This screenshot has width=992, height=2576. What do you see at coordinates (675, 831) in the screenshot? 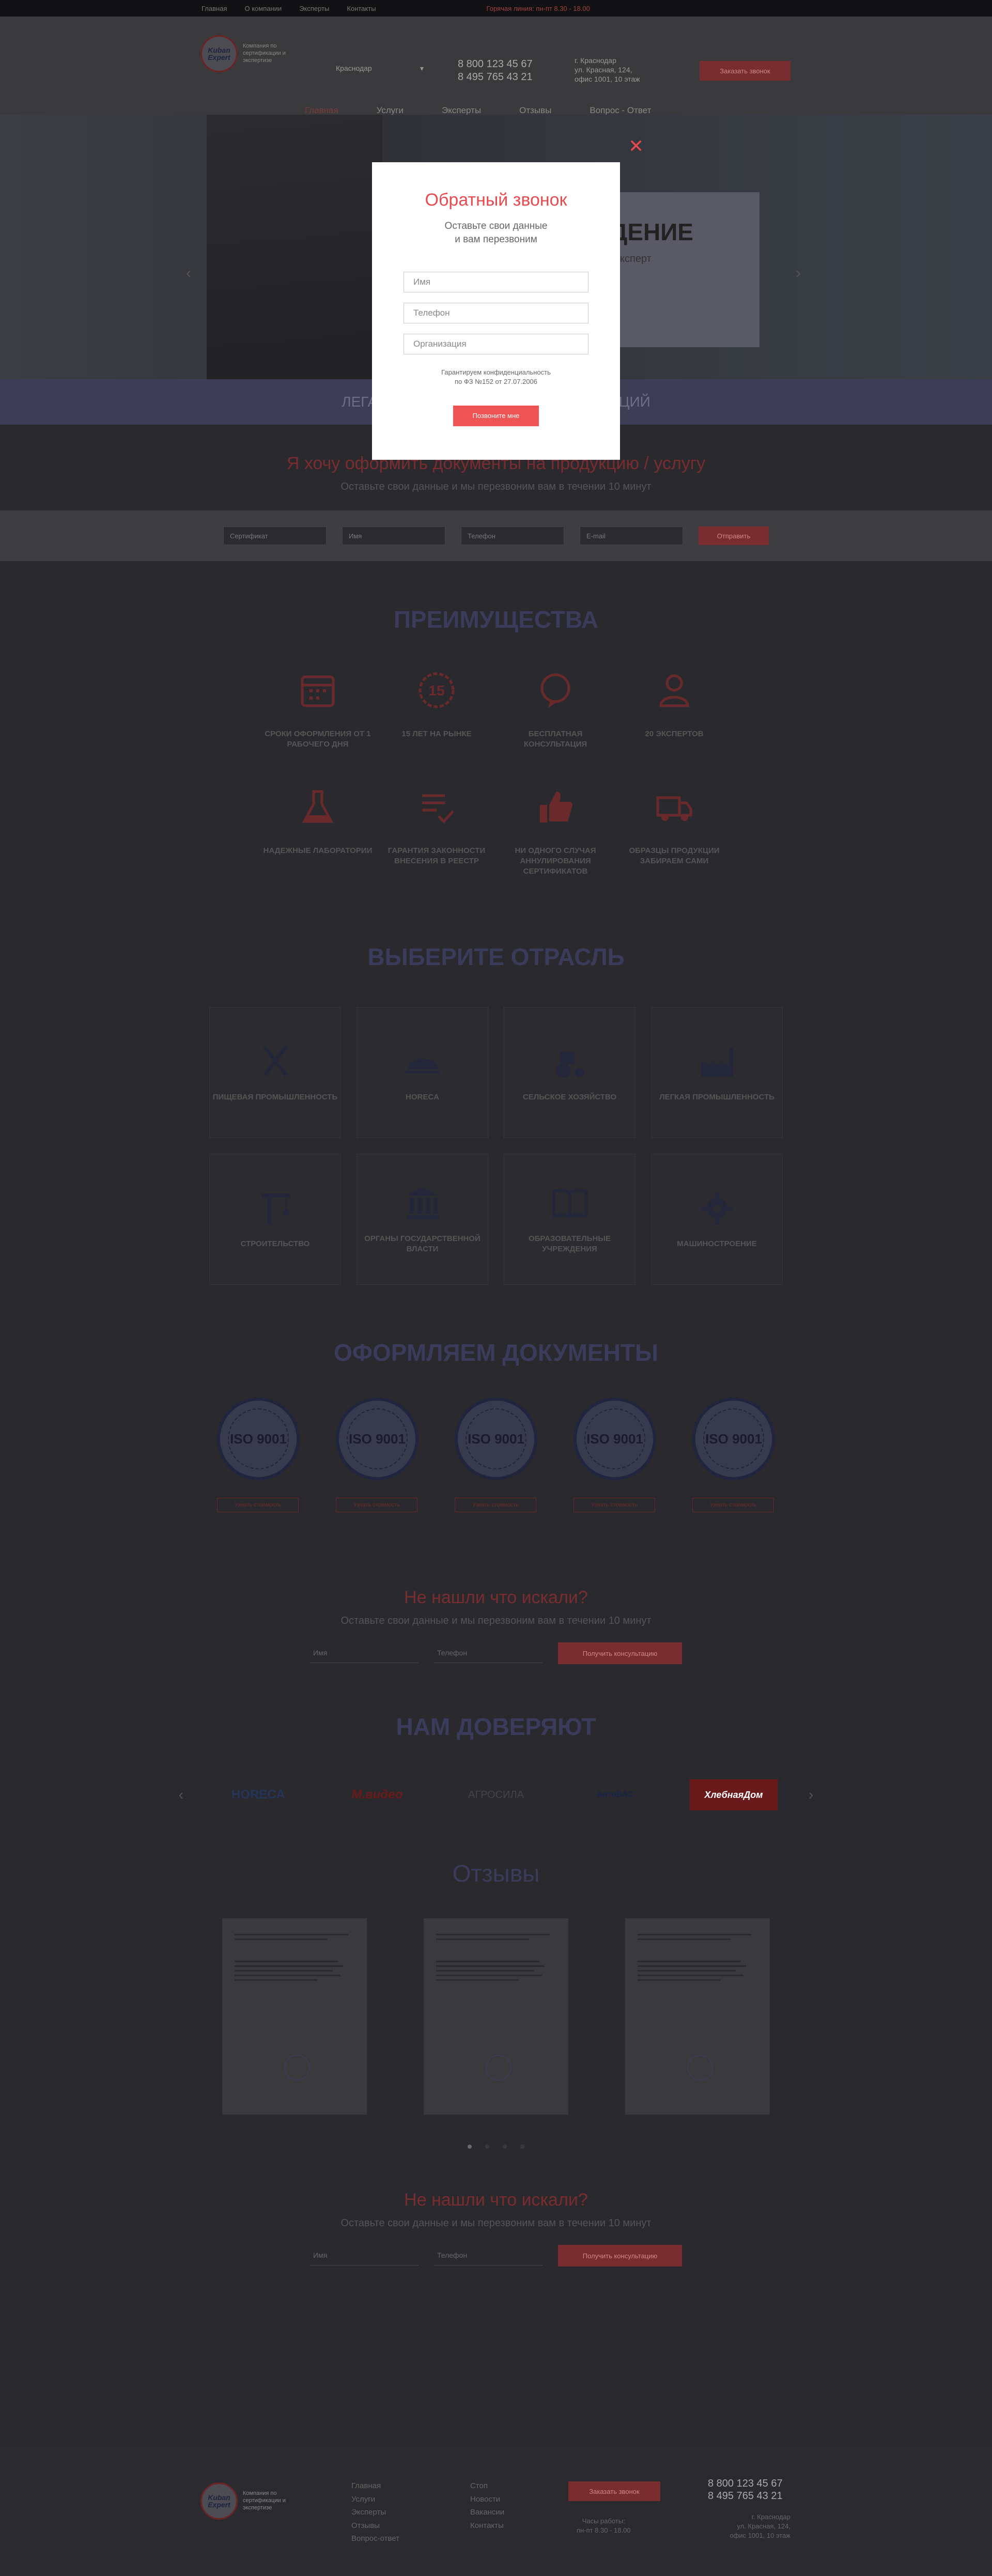
I see `advantage-item: ОБРАЗЦЫ ПРОДУКЦИИ ЗАБИРАЕМ САМИ` at bounding box center [675, 831].